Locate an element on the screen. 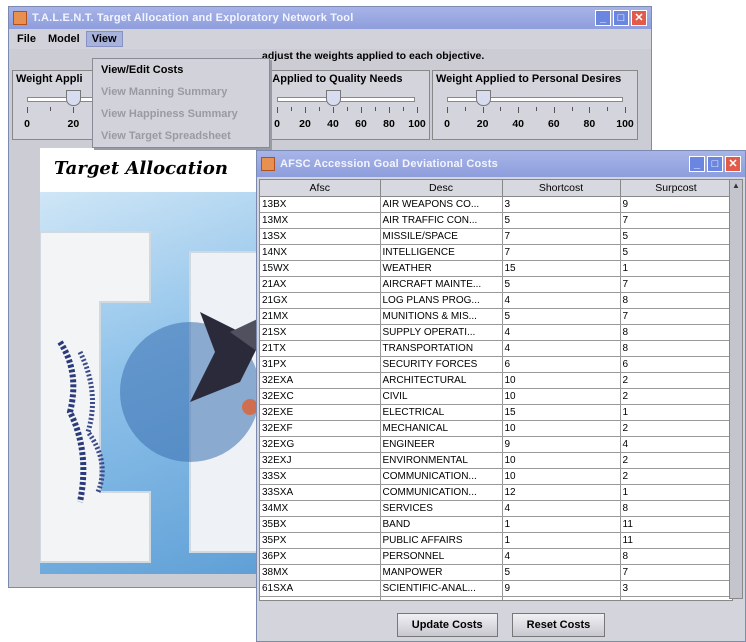 This screenshot has height=642, width=746. scroll-up-icon: ▲ is located at coordinates (736, 186).